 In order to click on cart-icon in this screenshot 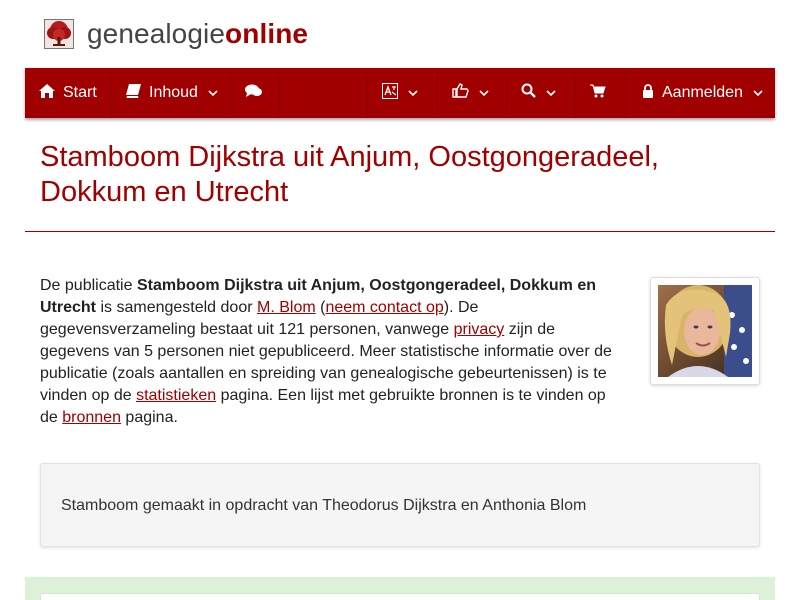, I will do `click(598, 93)`.